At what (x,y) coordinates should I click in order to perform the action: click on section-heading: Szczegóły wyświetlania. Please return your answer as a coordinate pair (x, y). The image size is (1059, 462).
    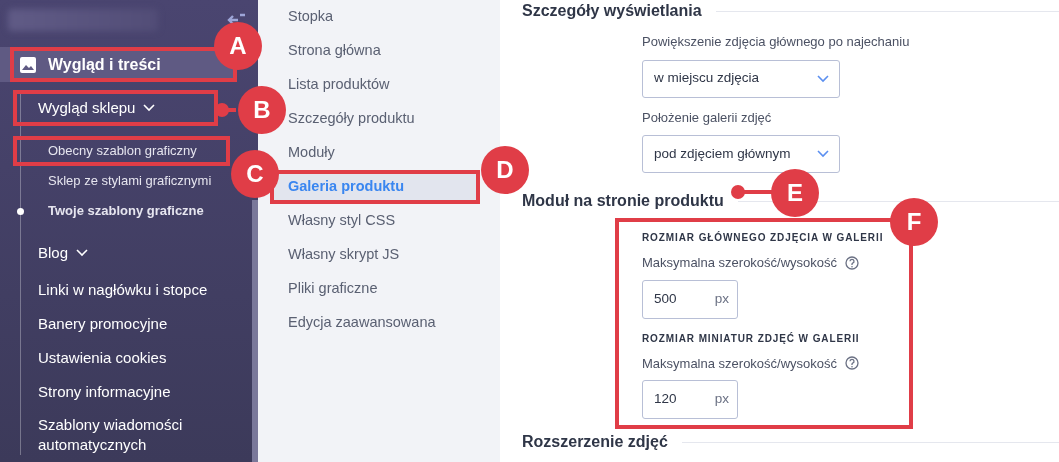
    Looking at the image, I should click on (612, 11).